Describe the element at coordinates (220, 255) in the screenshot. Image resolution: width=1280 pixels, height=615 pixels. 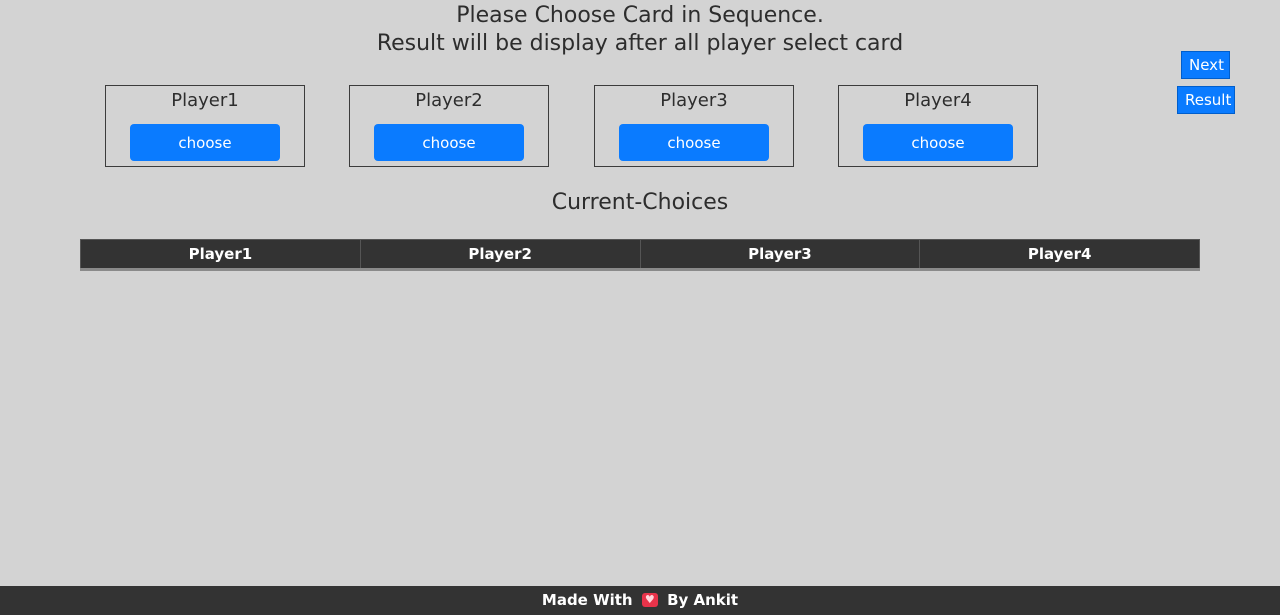
I see `column-header-player1: Player1` at that location.